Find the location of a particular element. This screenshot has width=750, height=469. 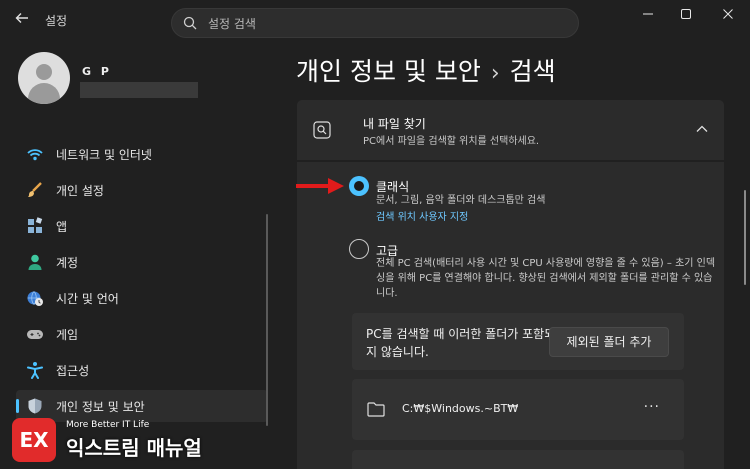

watermark-name: 익스트림 매뉴얼 is located at coordinates (134, 448).